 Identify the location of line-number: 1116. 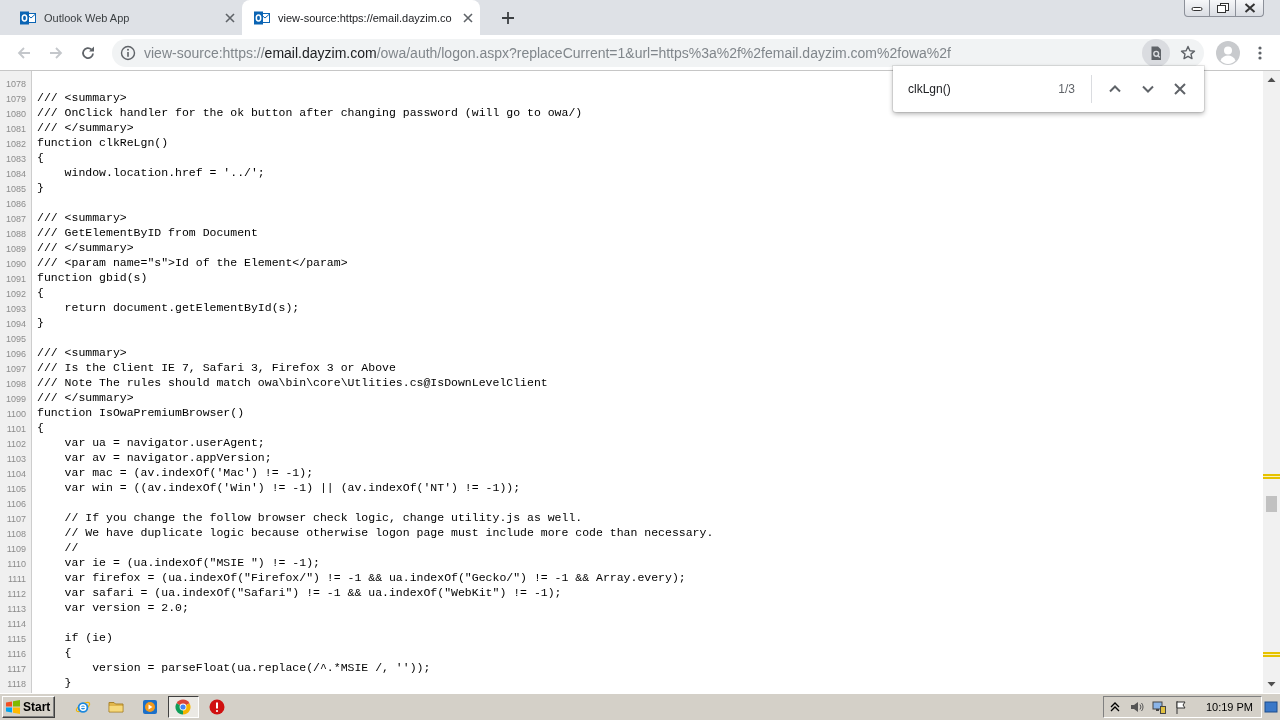
(16, 653).